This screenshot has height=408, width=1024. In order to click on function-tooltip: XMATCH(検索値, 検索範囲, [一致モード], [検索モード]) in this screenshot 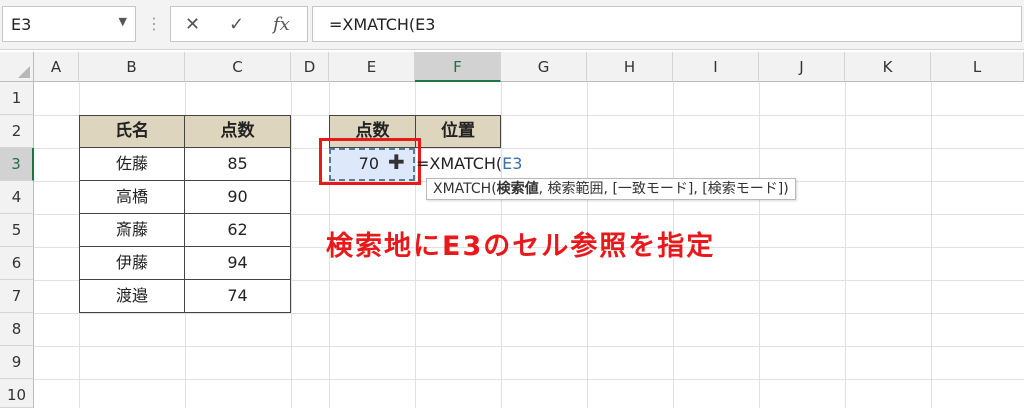, I will do `click(611, 189)`.